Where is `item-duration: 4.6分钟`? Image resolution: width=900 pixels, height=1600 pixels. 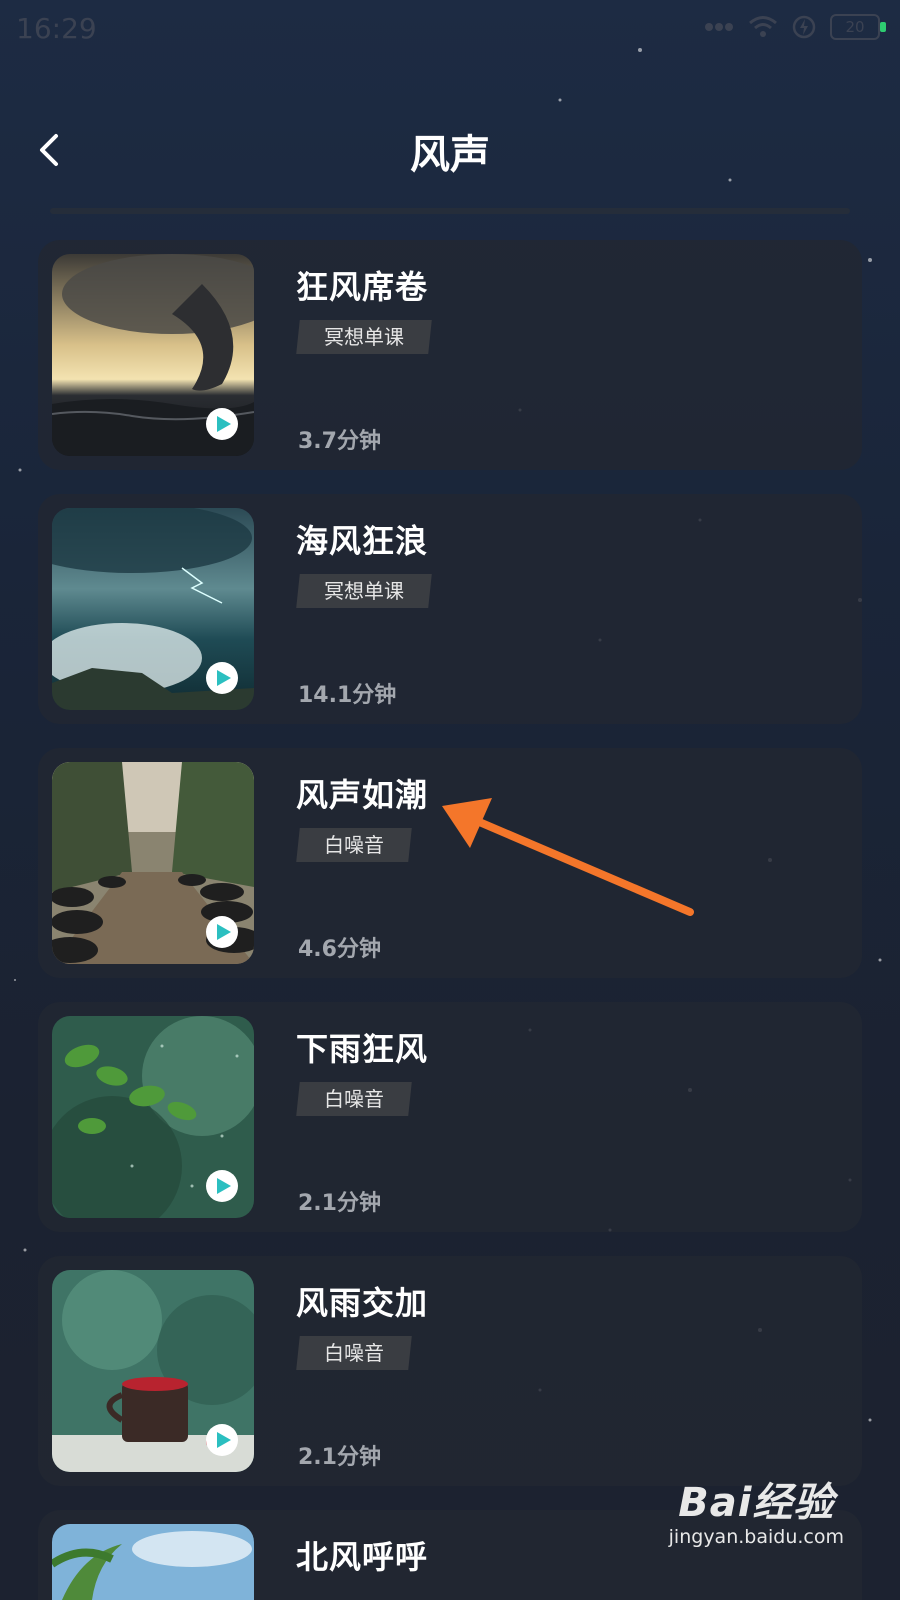 item-duration: 4.6分钟 is located at coordinates (339, 949).